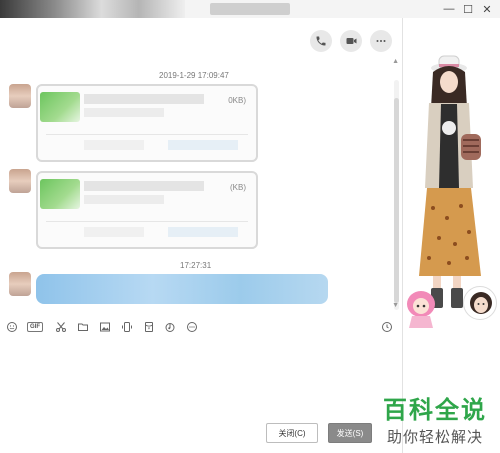 The height and width of the screenshot is (453, 500). I want to click on watermark-subtitle: 助你轻松解决, so click(434, 437).